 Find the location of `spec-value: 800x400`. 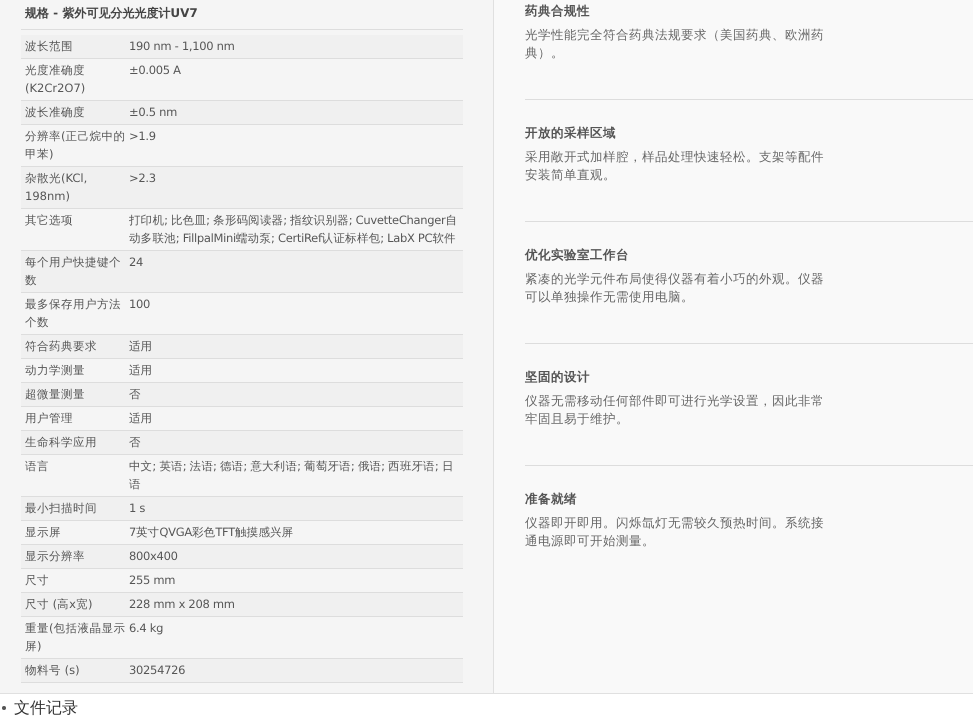

spec-value: 800x400 is located at coordinates (154, 556).